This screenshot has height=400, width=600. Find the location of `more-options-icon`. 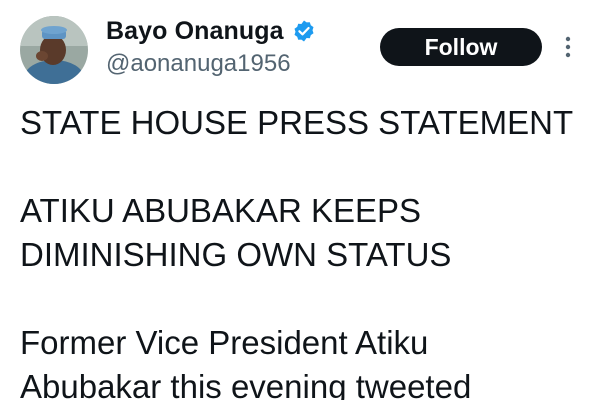

more-options-icon is located at coordinates (568, 47).